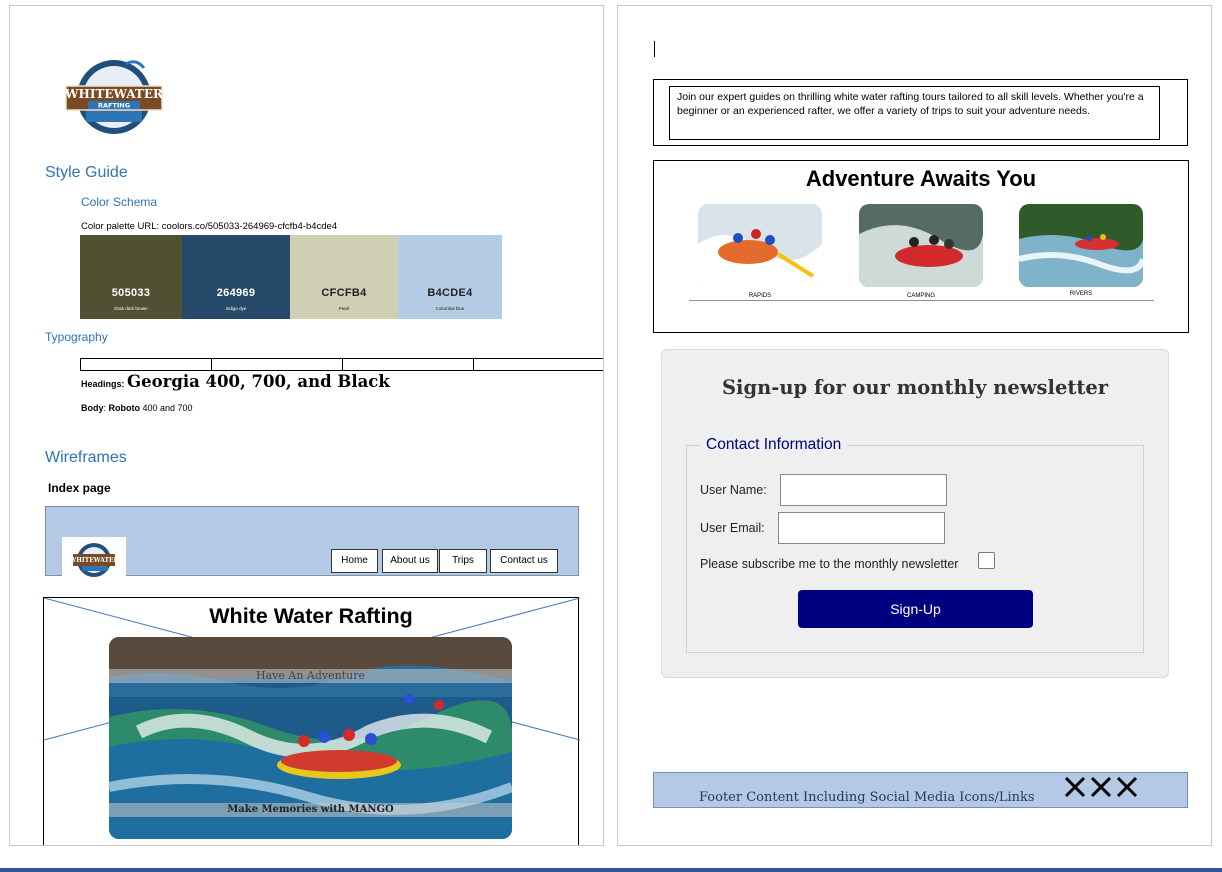 This screenshot has height=872, width=1222. What do you see at coordinates (463, 561) in the screenshot?
I see `nav-trips-button: Trips` at bounding box center [463, 561].